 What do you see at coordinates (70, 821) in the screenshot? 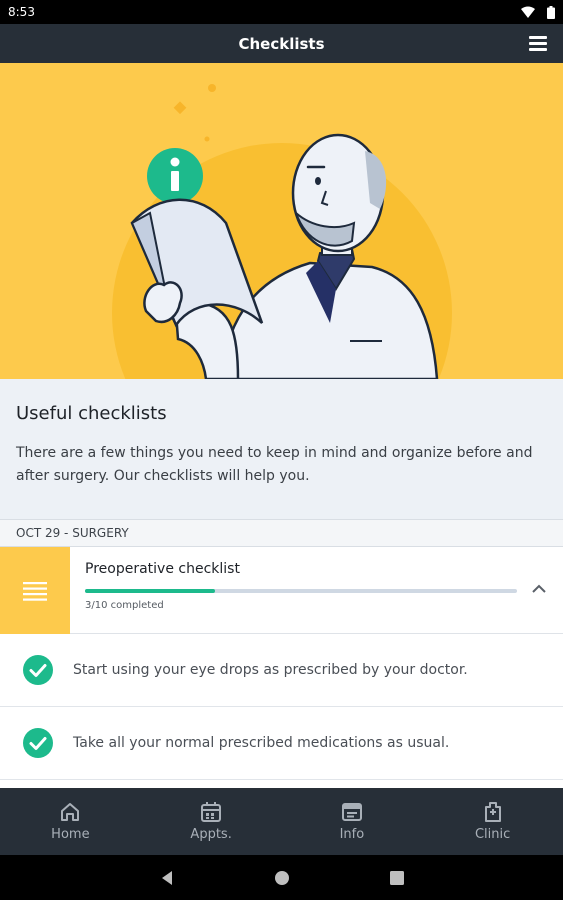
I see `nav-home: Home` at bounding box center [70, 821].